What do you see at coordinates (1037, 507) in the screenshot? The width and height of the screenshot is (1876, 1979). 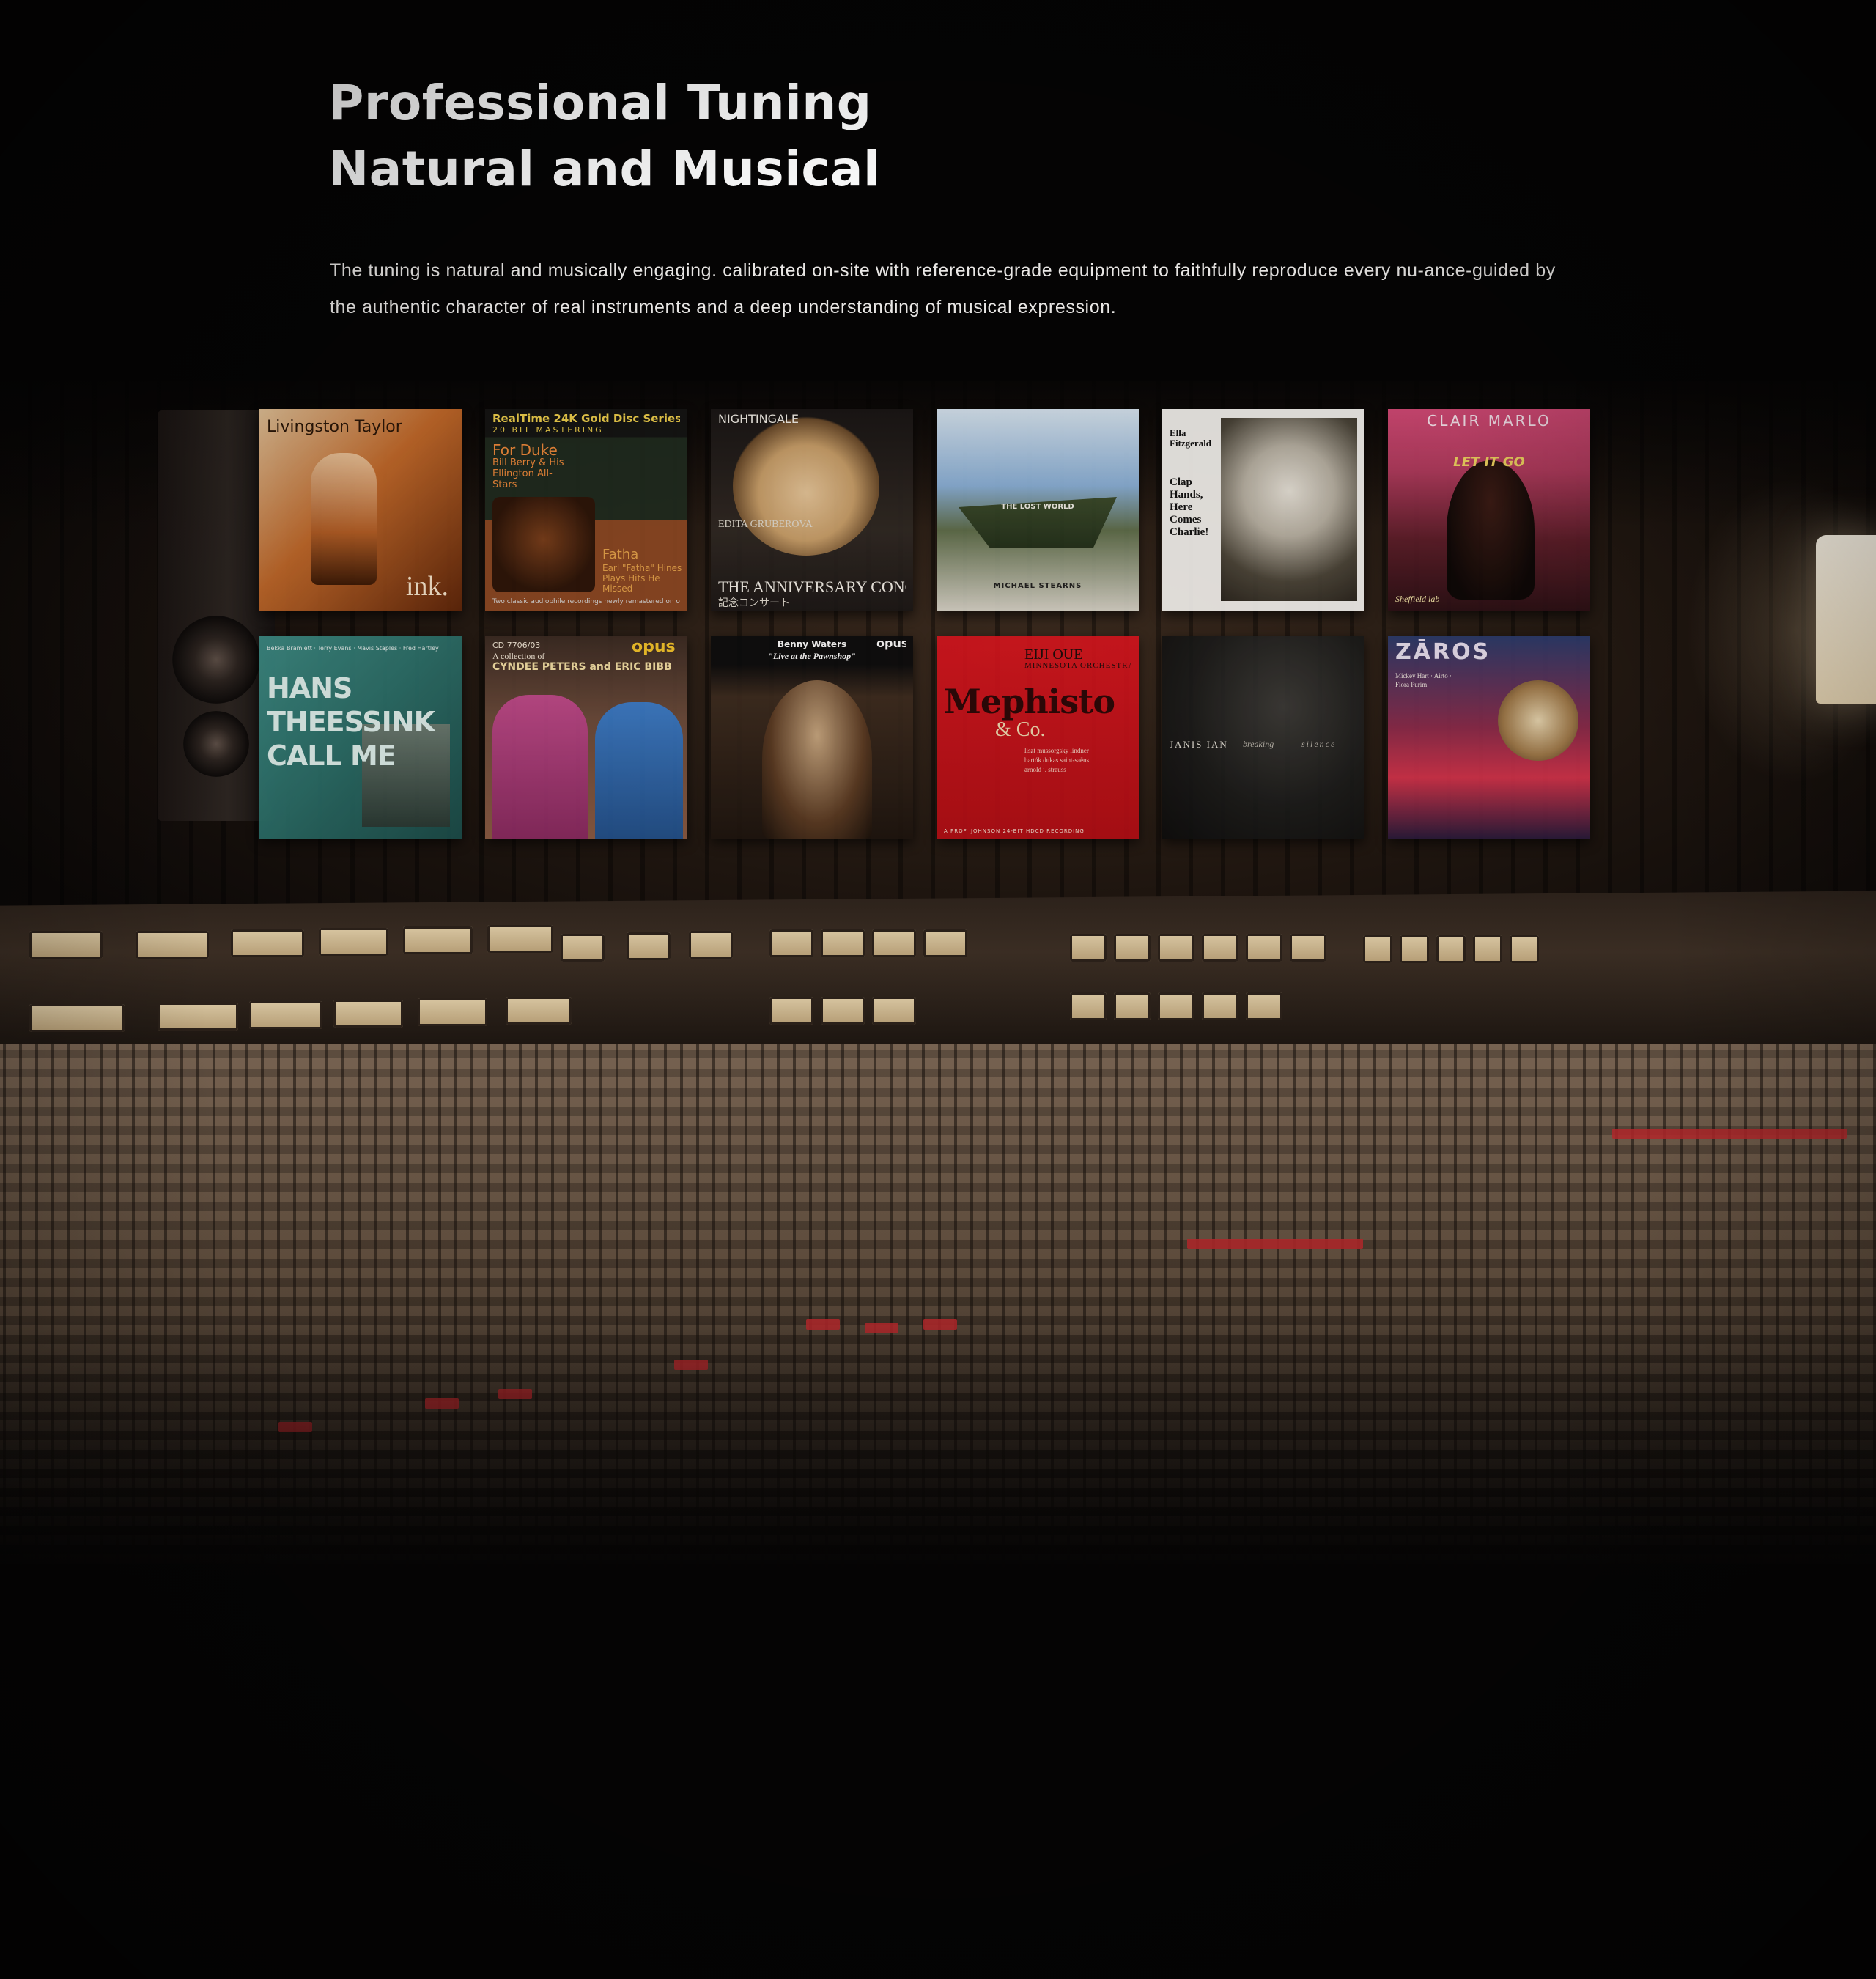 I see `album-text: THE LOST WORLD` at bounding box center [1037, 507].